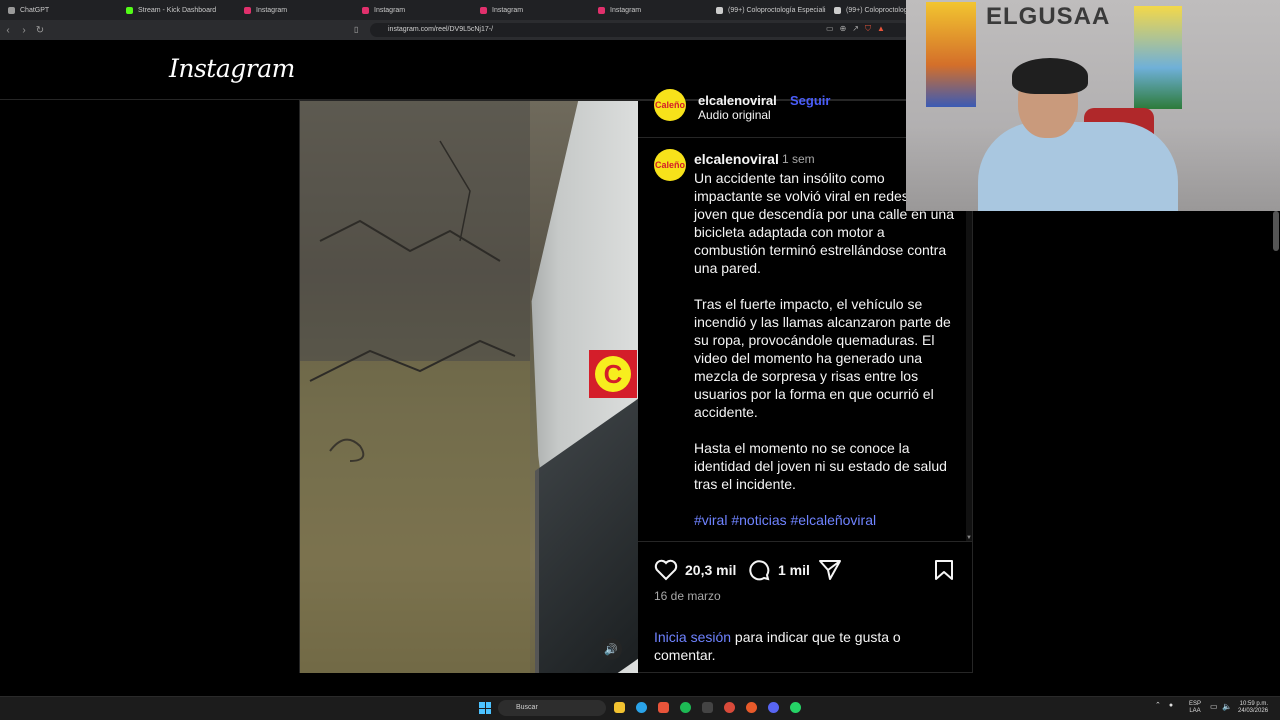 Image resolution: width=1280 pixels, height=720 pixels. I want to click on edge-icon, so click(641, 707).